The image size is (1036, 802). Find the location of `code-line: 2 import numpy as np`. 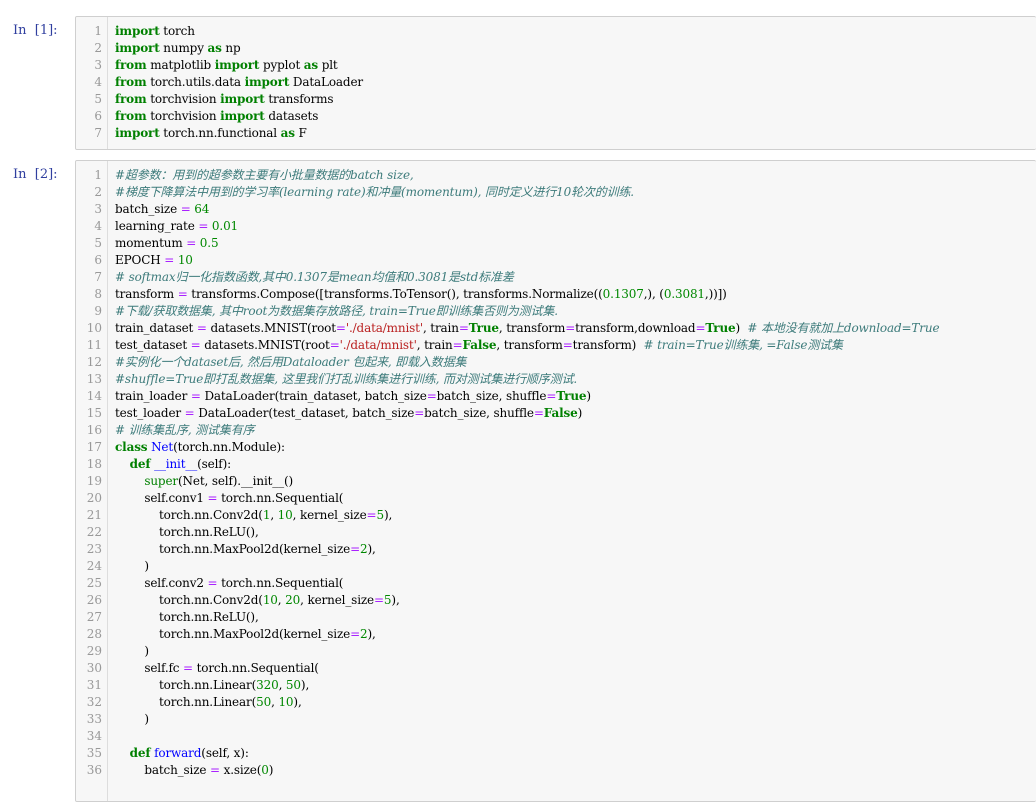

code-line: 2 import numpy as np is located at coordinates (556, 48).